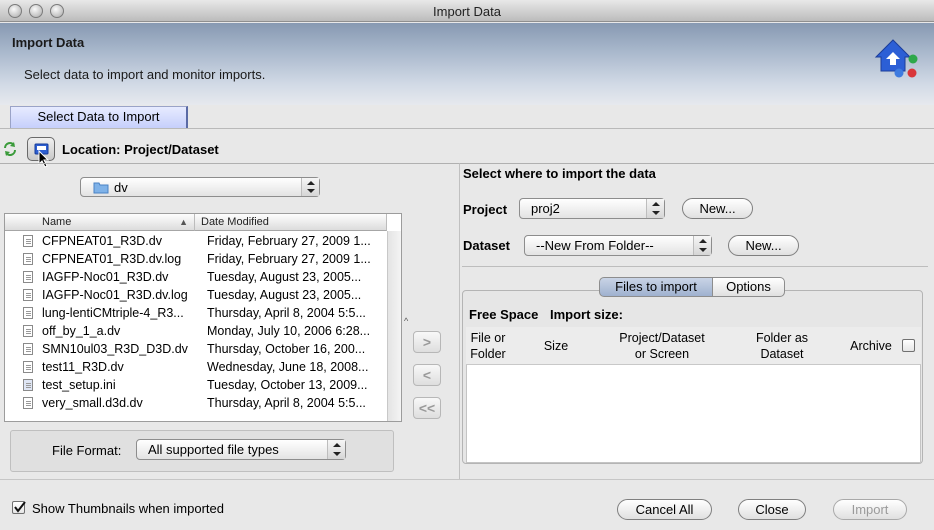 The width and height of the screenshot is (934, 530). I want to click on project-dropdown: proj2, so click(592, 208).